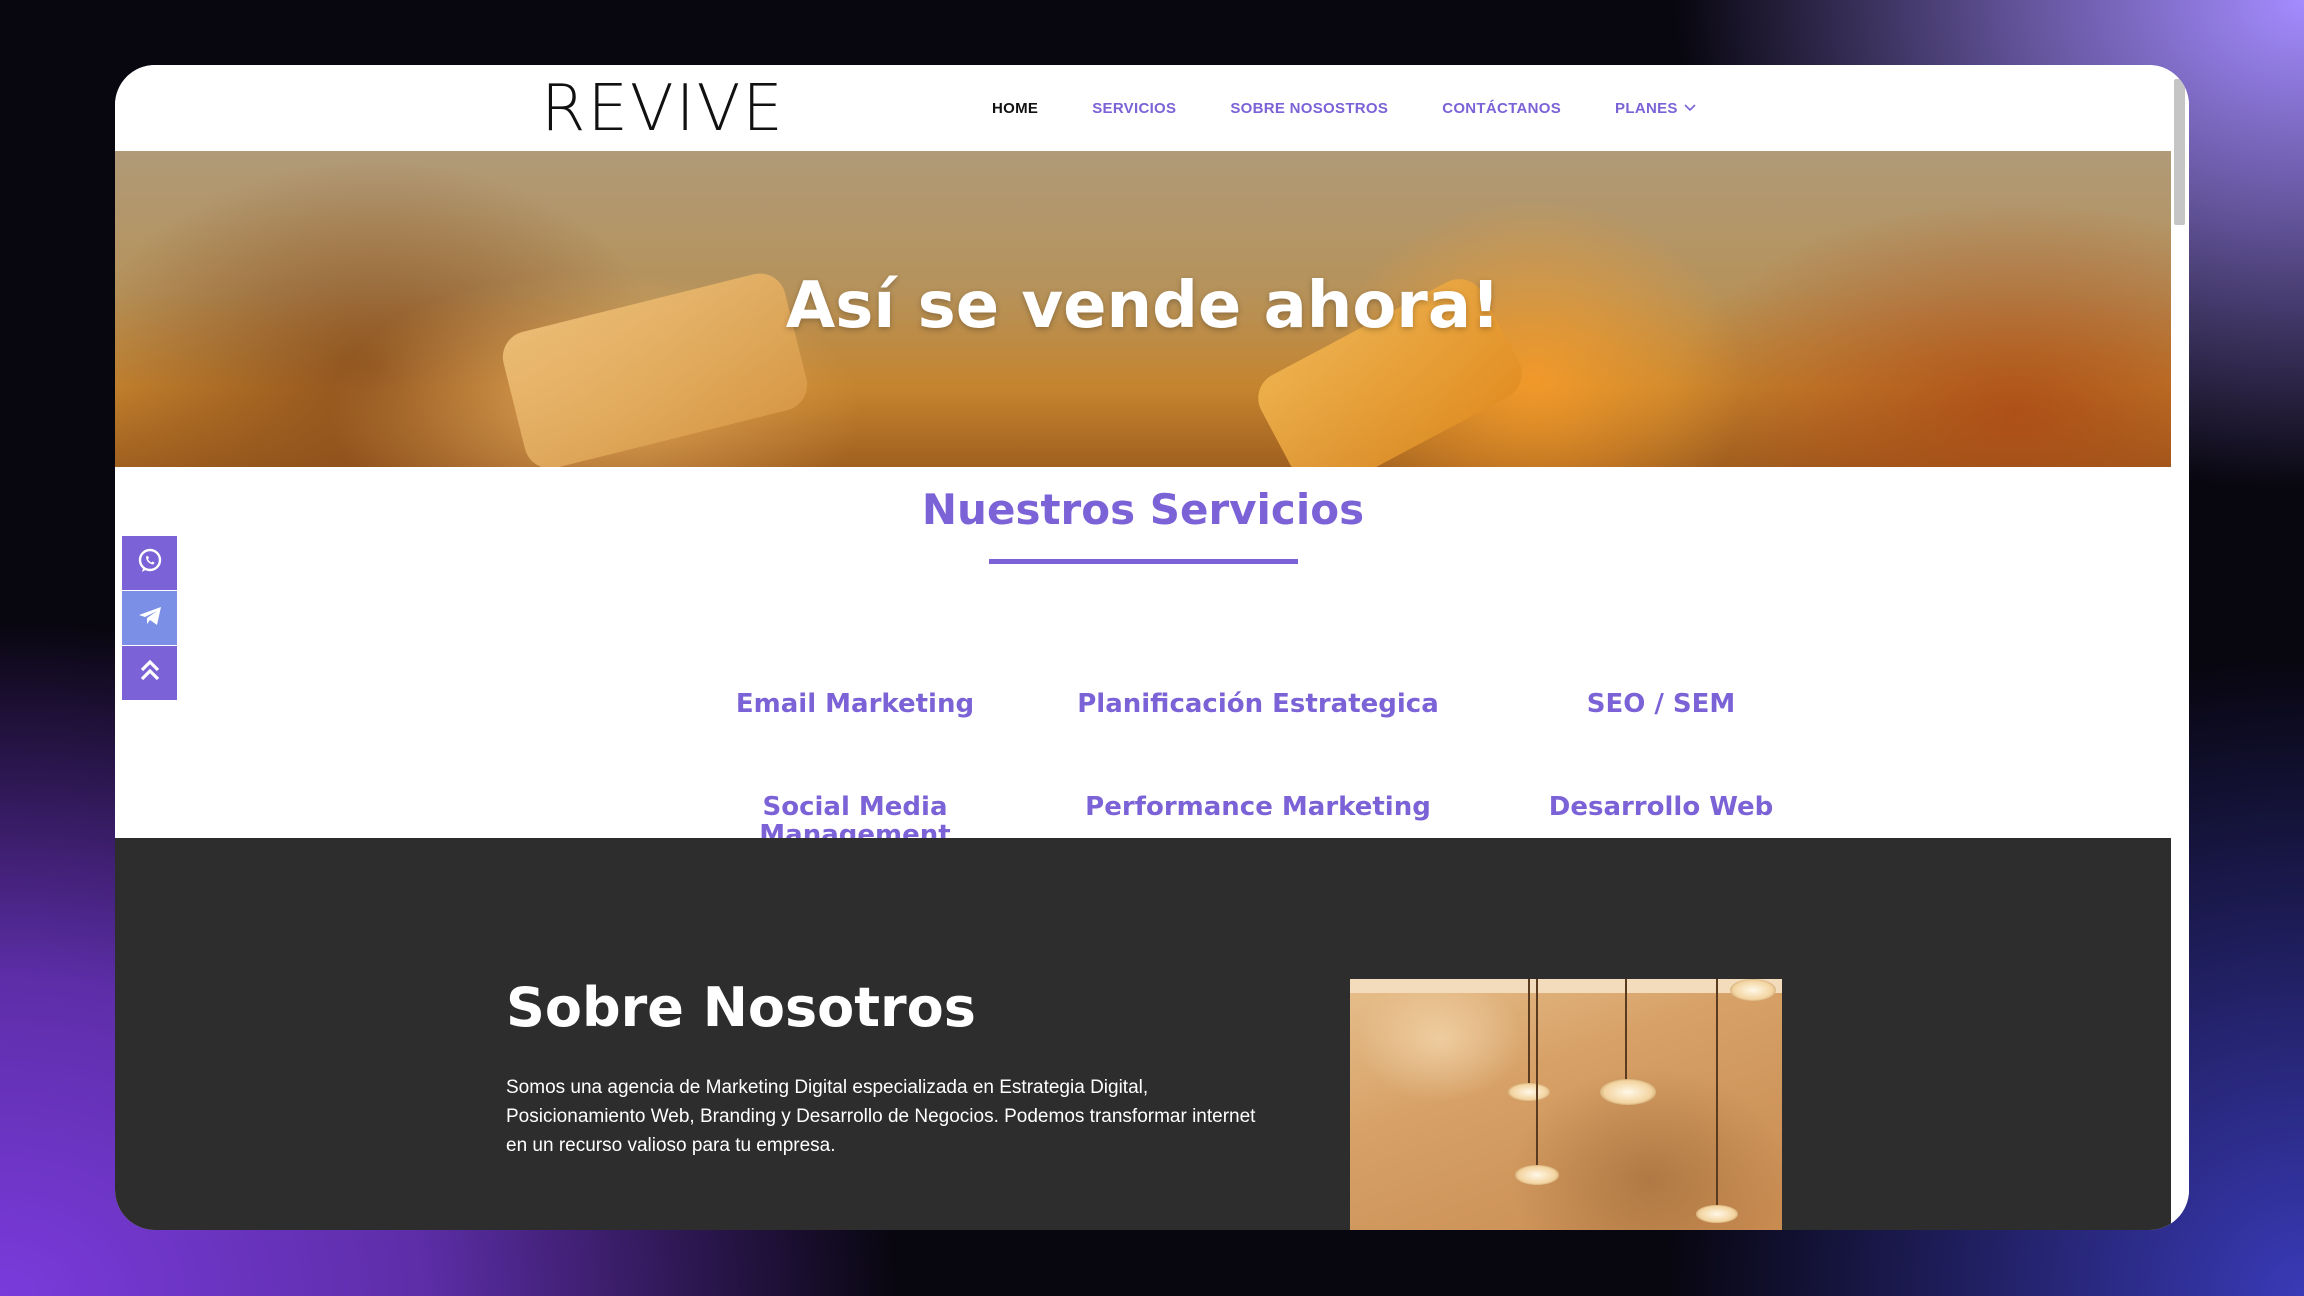 This screenshot has height=1296, width=2304. I want to click on nav-servicios: SERVICIOS, so click(1134, 108).